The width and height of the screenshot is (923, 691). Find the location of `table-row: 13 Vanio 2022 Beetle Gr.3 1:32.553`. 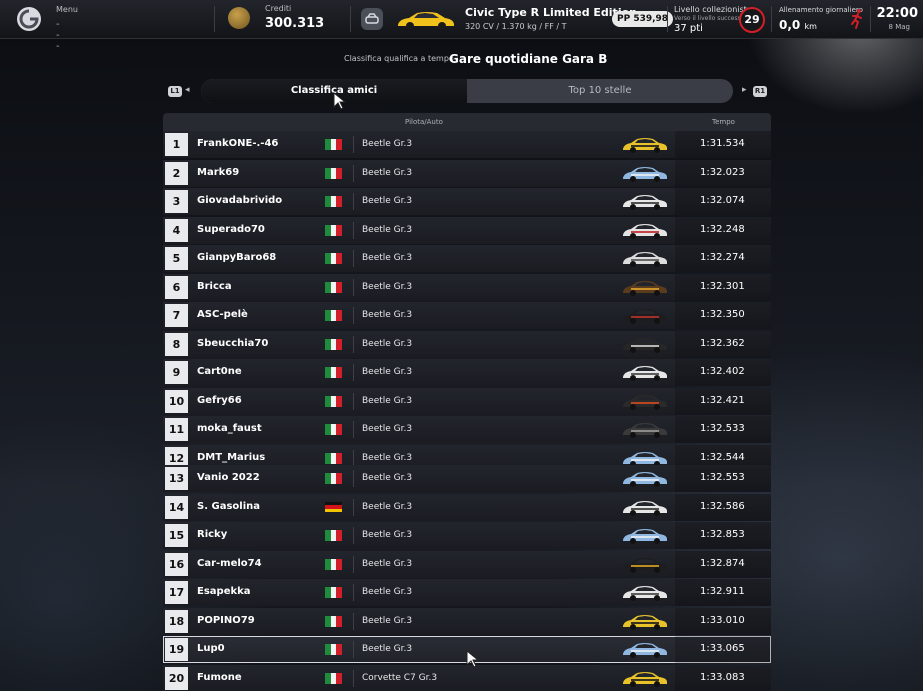

table-row: 13 Vanio 2022 Beetle Gr.3 1:32.553 is located at coordinates (467, 478).